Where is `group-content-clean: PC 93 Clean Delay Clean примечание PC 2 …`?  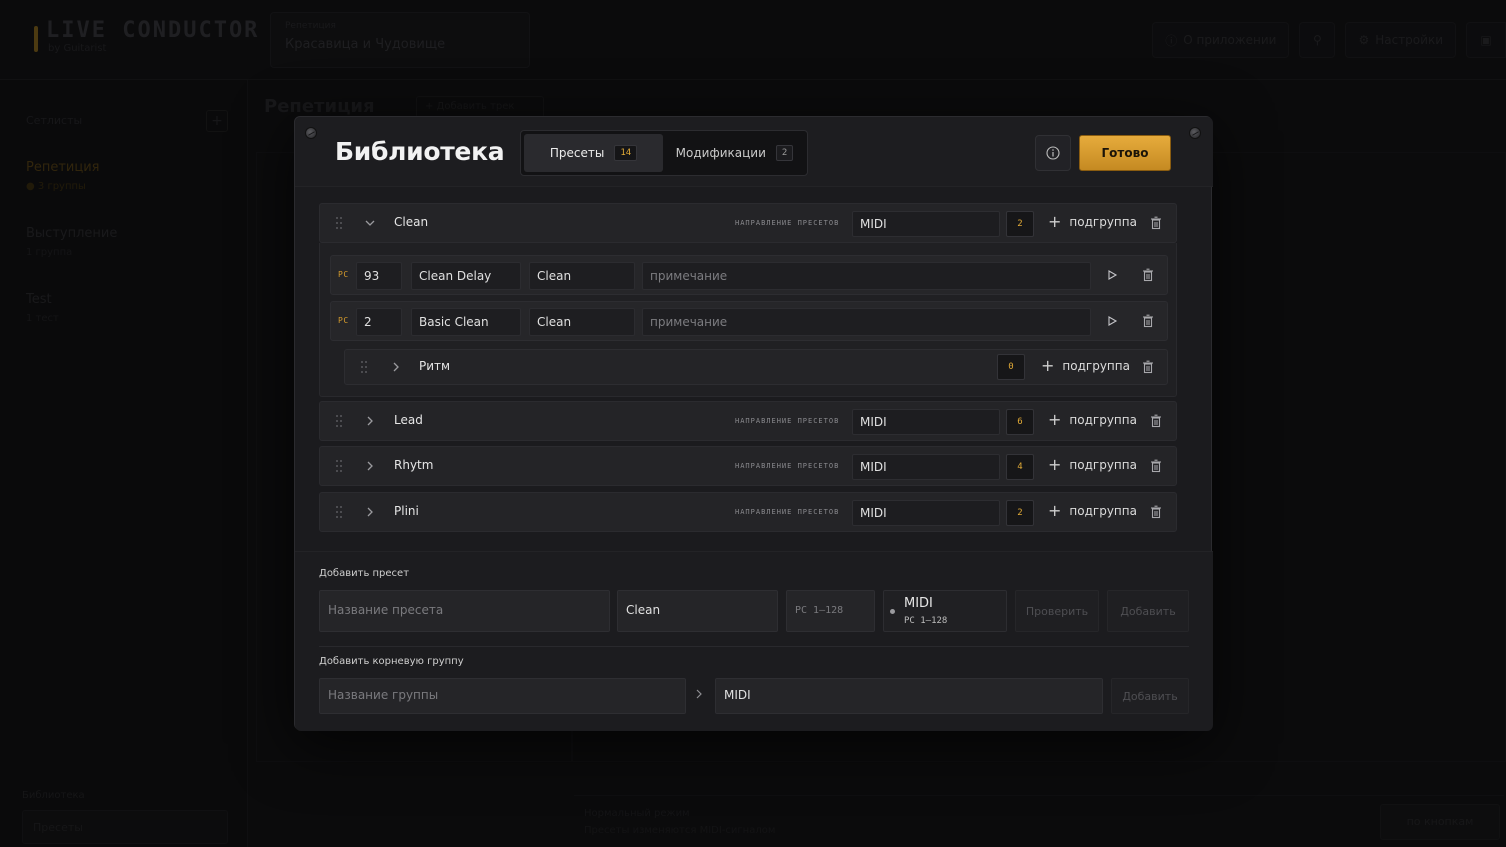
group-content-clean: PC 93 Clean Delay Clean примечание PC 2 … is located at coordinates (748, 320).